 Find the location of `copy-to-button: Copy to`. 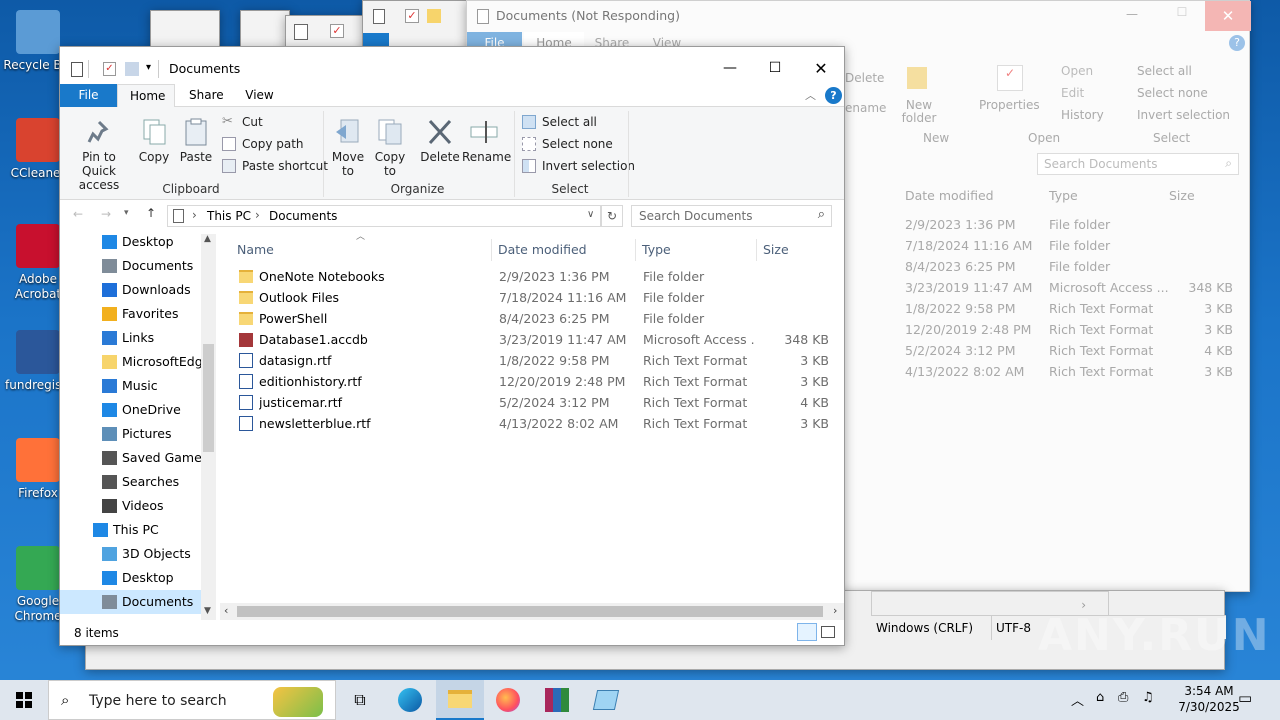

copy-to-button: Copy to is located at coordinates (390, 147).